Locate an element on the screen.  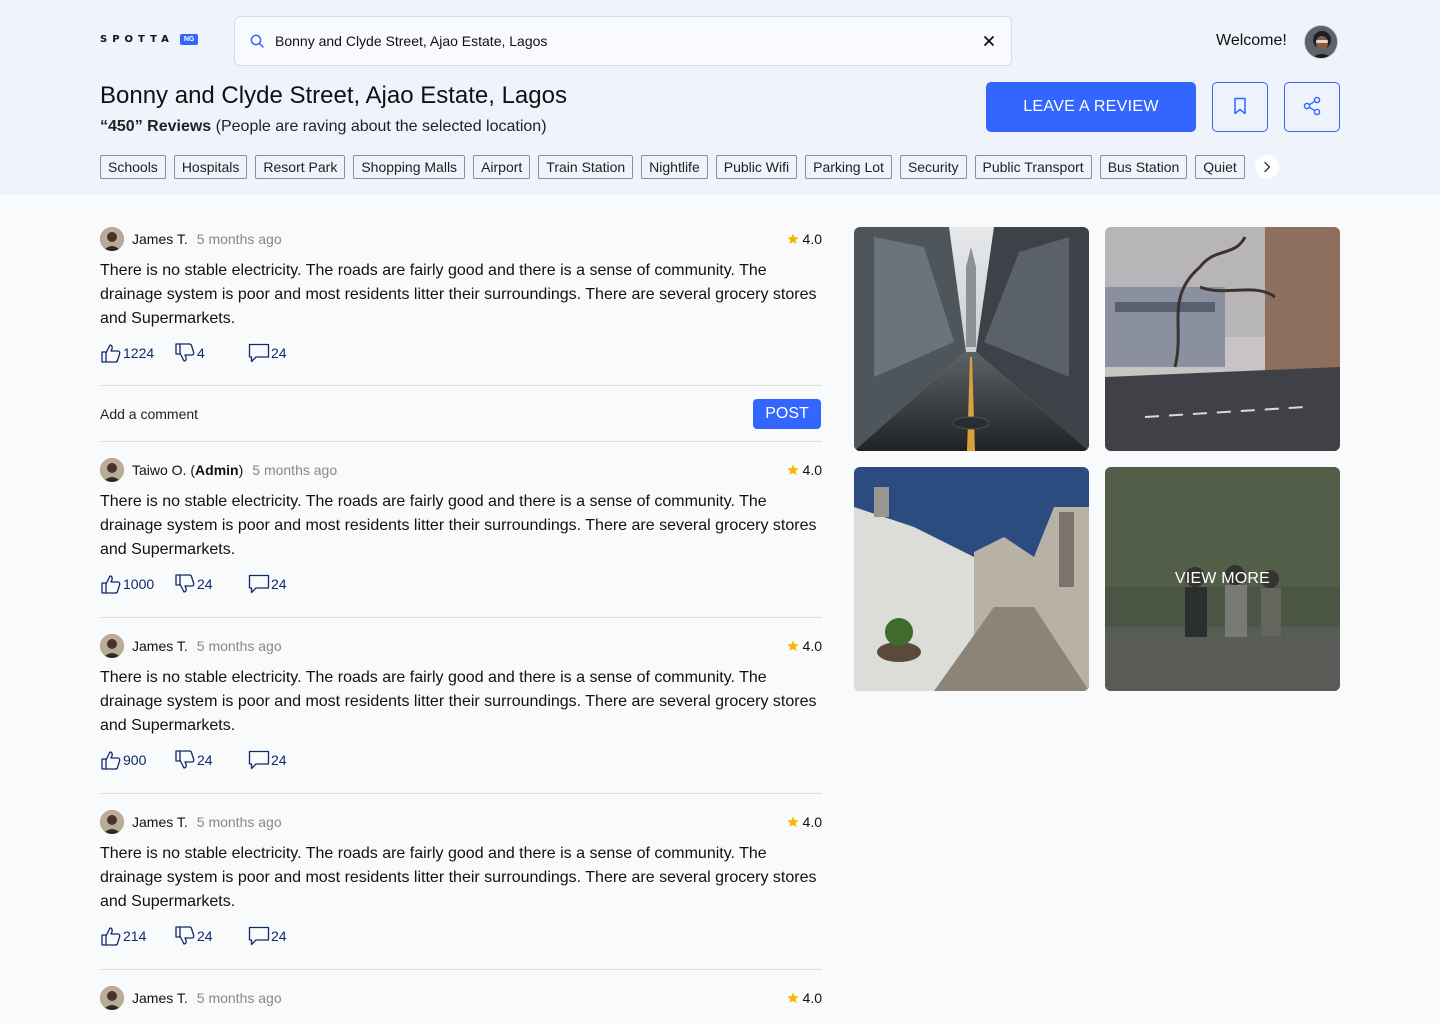
tag-quiet: Quiet is located at coordinates (1220, 167).